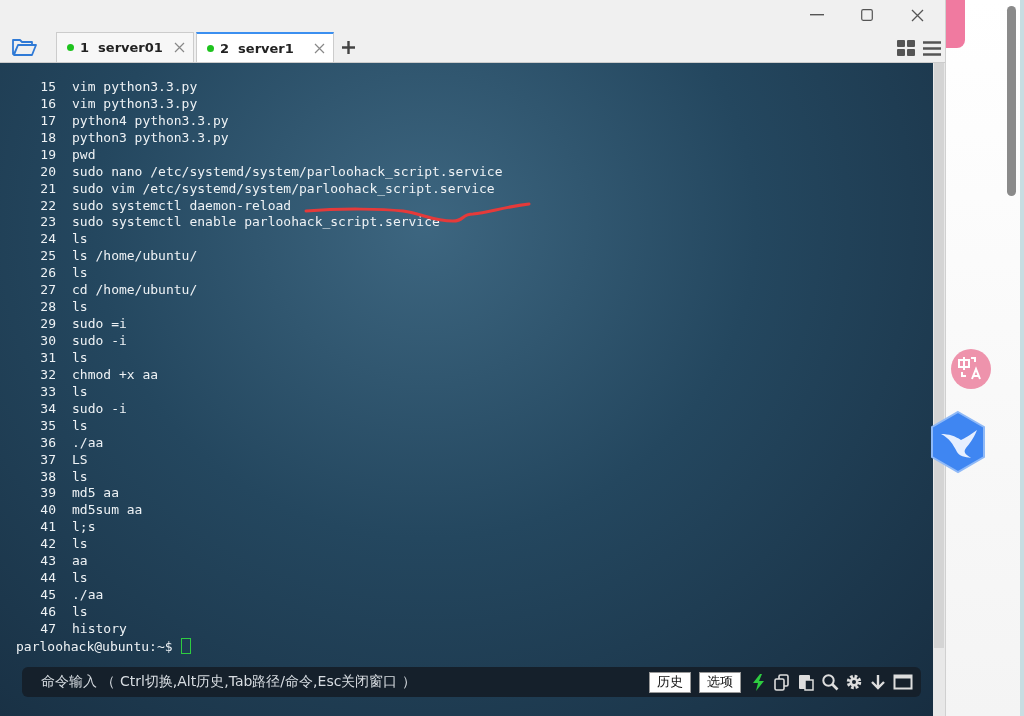  Describe the element at coordinates (720, 682) in the screenshot. I see `bar-button: 选项` at that location.